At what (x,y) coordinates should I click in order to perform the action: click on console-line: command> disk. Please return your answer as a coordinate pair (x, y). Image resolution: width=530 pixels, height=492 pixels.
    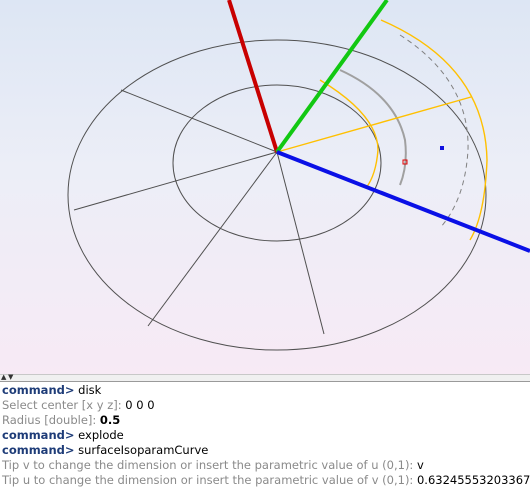
    Looking at the image, I should click on (266, 390).